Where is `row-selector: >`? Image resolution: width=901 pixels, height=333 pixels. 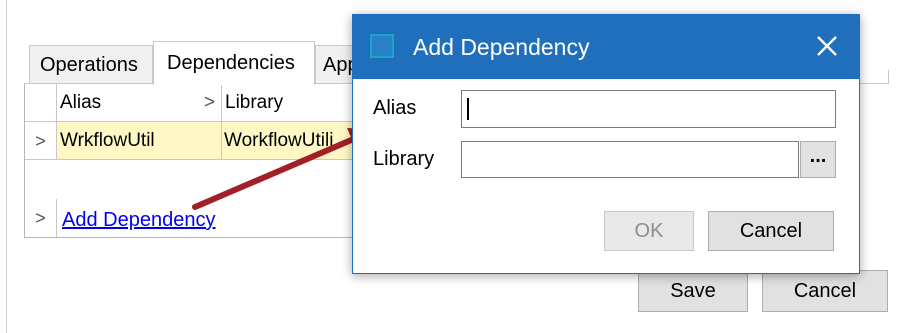
row-selector: > is located at coordinates (41, 141).